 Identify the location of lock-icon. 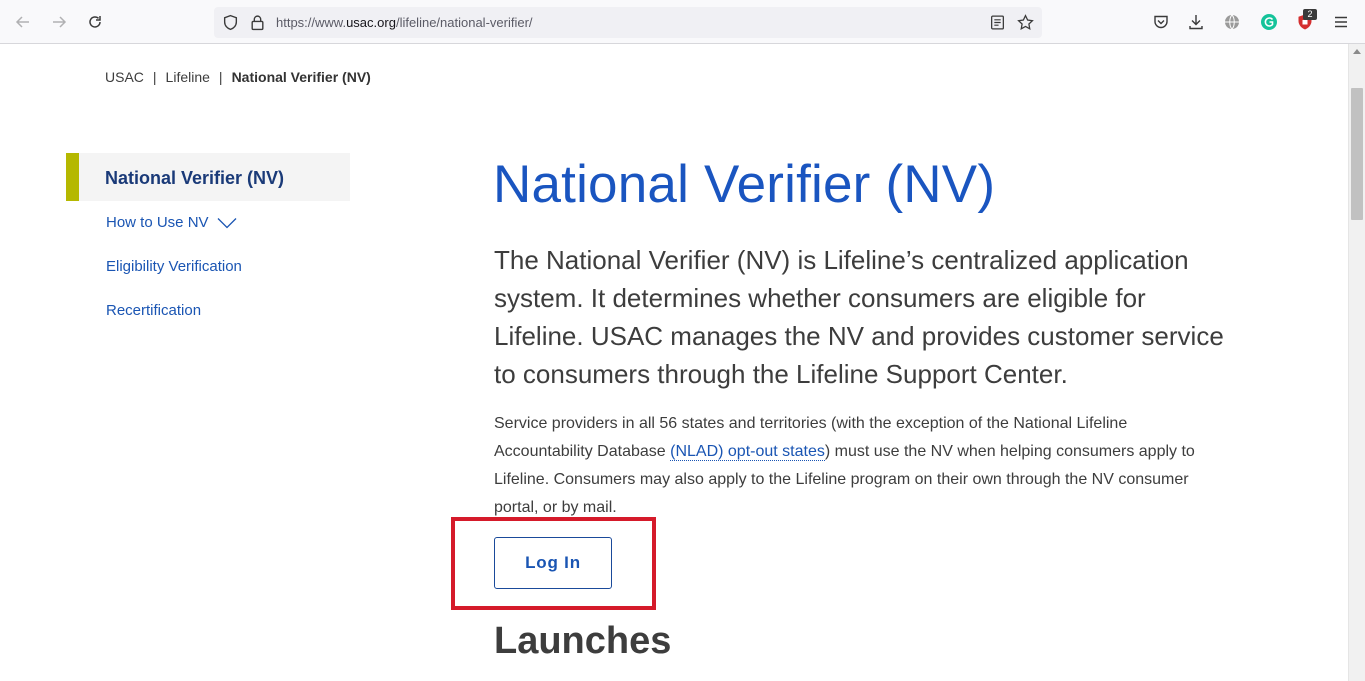
(257, 22).